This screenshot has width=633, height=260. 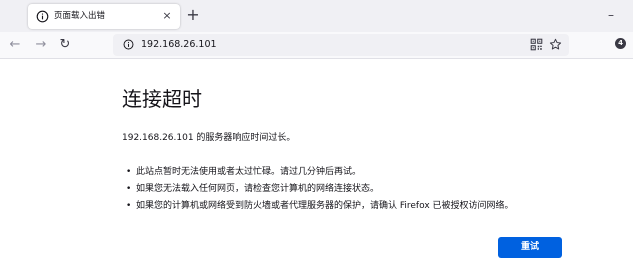 What do you see at coordinates (162, 99) in the screenshot?
I see `page-title: 连接超时` at bounding box center [162, 99].